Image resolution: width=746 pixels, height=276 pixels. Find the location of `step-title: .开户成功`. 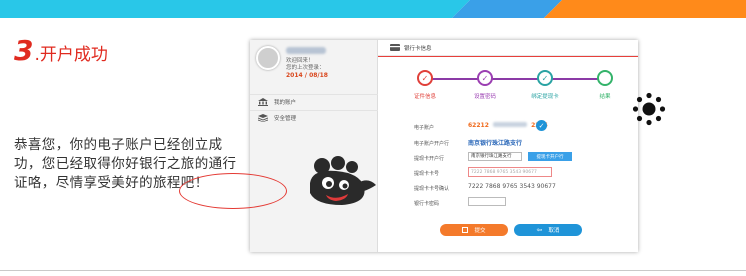

step-title: .开户成功 is located at coordinates (71, 55).